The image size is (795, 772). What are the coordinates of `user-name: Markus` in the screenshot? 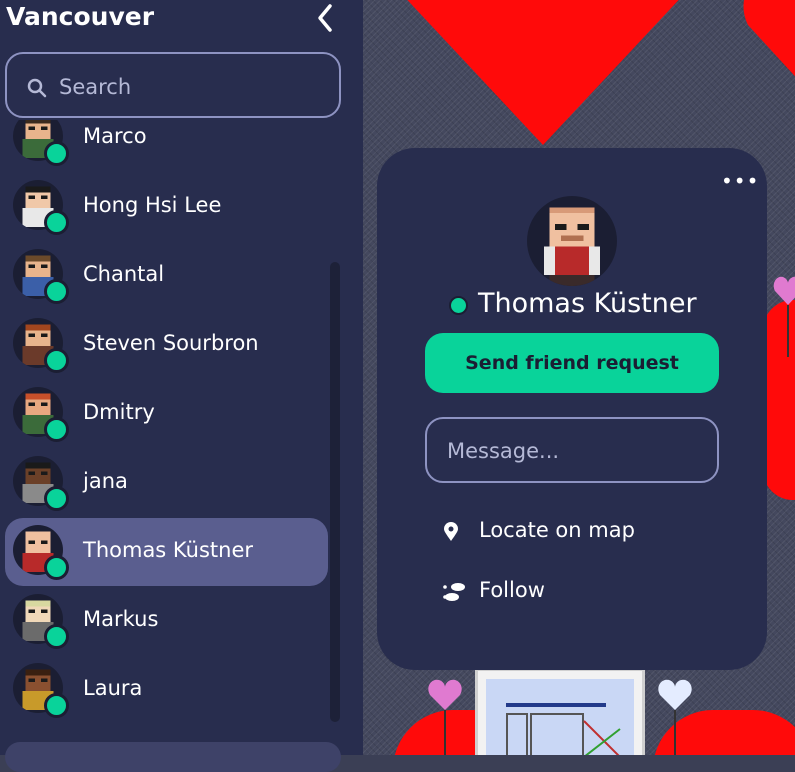 It's located at (121, 619).